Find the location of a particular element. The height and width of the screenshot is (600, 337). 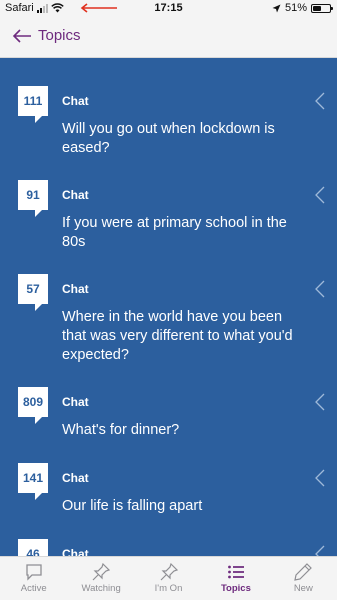

topic-title: What's for dinner? is located at coordinates (182, 430).